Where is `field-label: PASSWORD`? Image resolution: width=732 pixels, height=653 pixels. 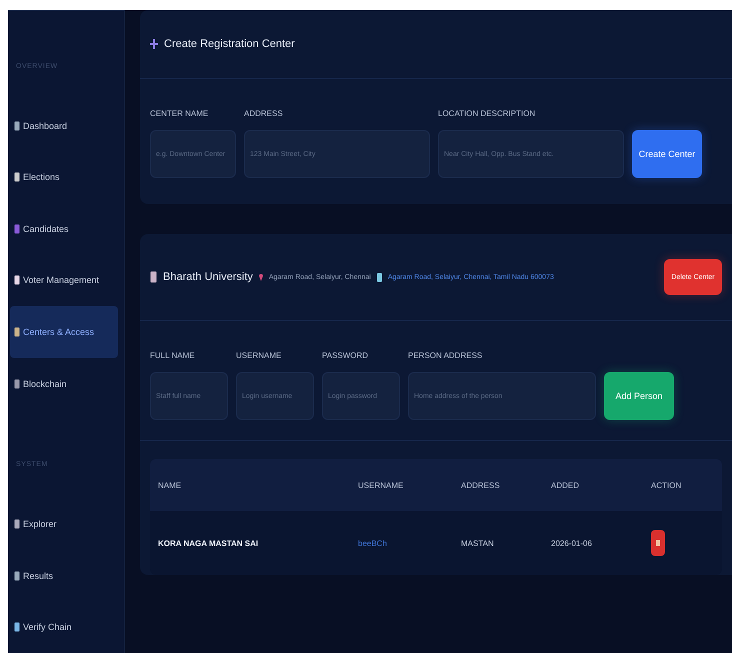
field-label: PASSWORD is located at coordinates (346, 355).